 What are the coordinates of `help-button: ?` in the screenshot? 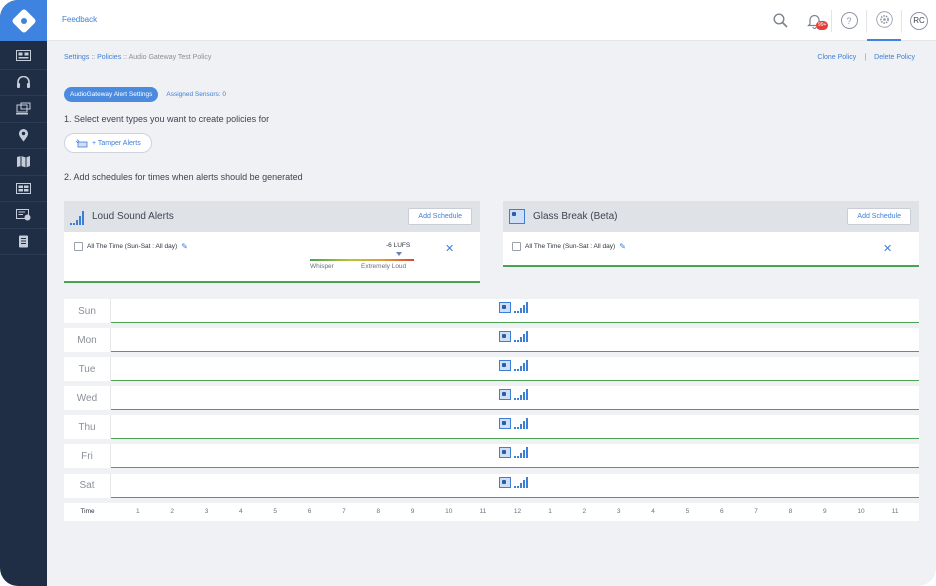 It's located at (849, 20).